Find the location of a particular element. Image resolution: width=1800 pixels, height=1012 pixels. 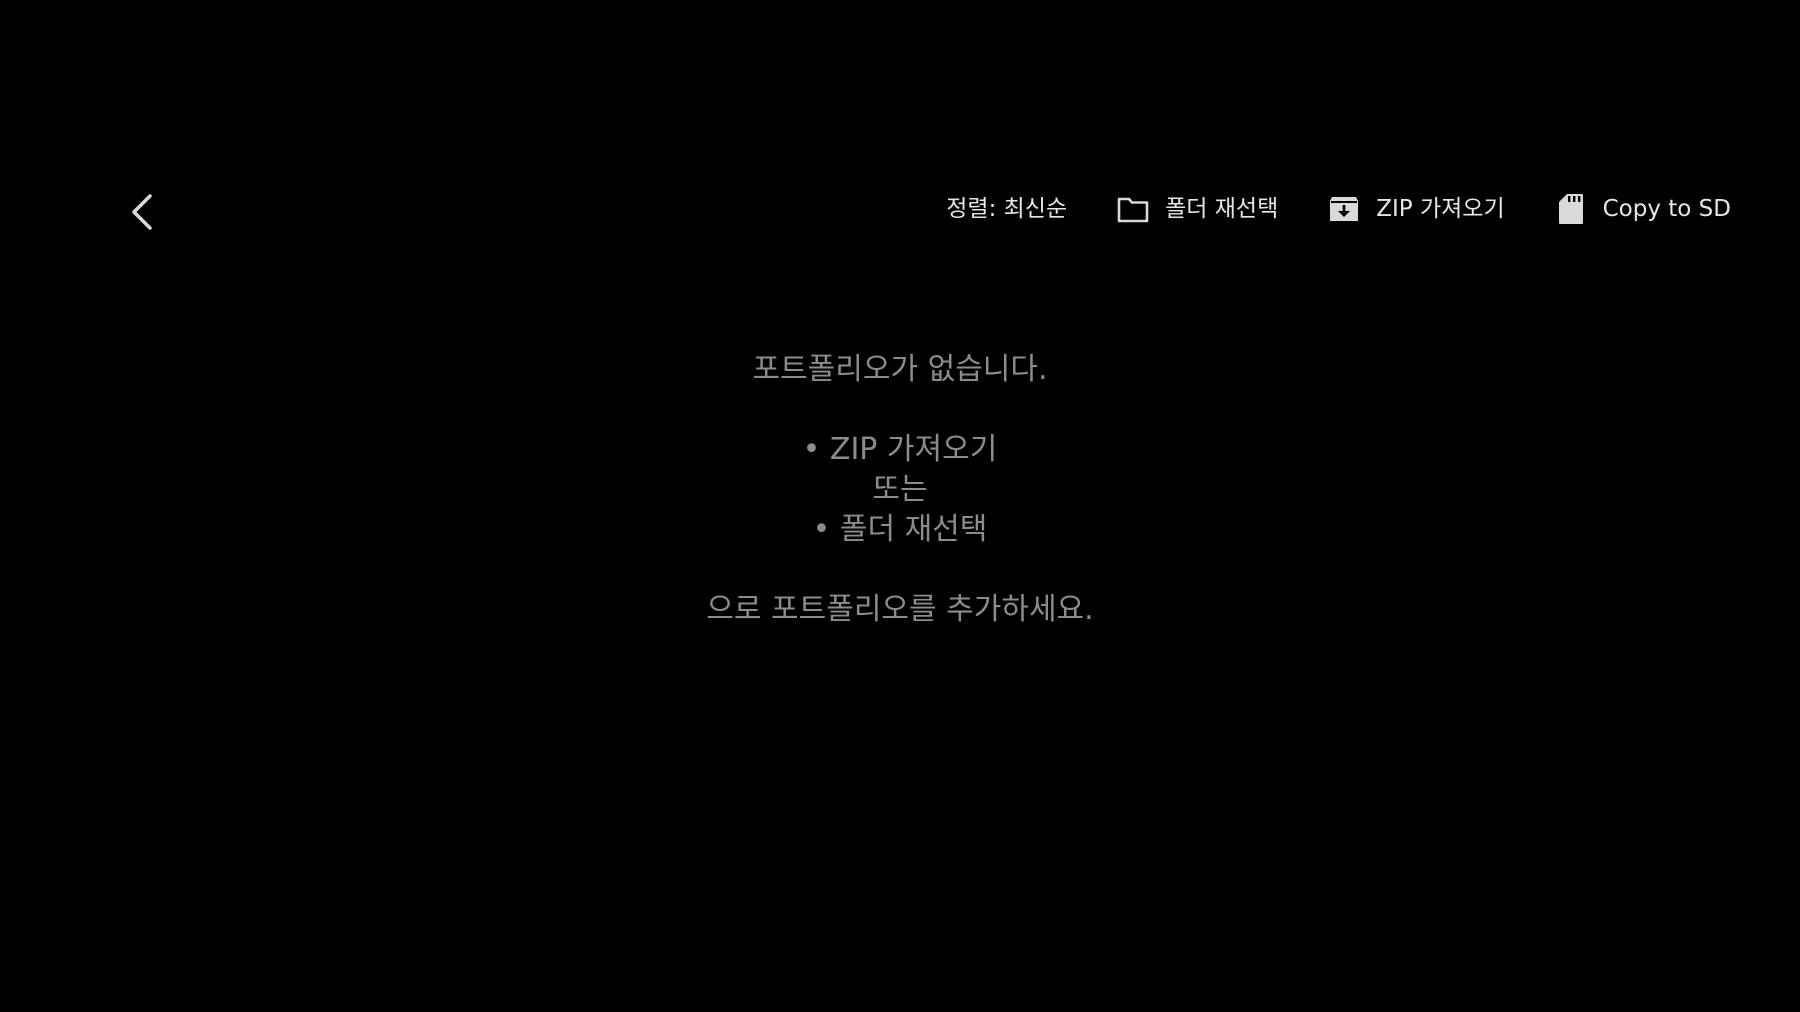

copy-to-sd-button: Copy to SD is located at coordinates (1643, 209).